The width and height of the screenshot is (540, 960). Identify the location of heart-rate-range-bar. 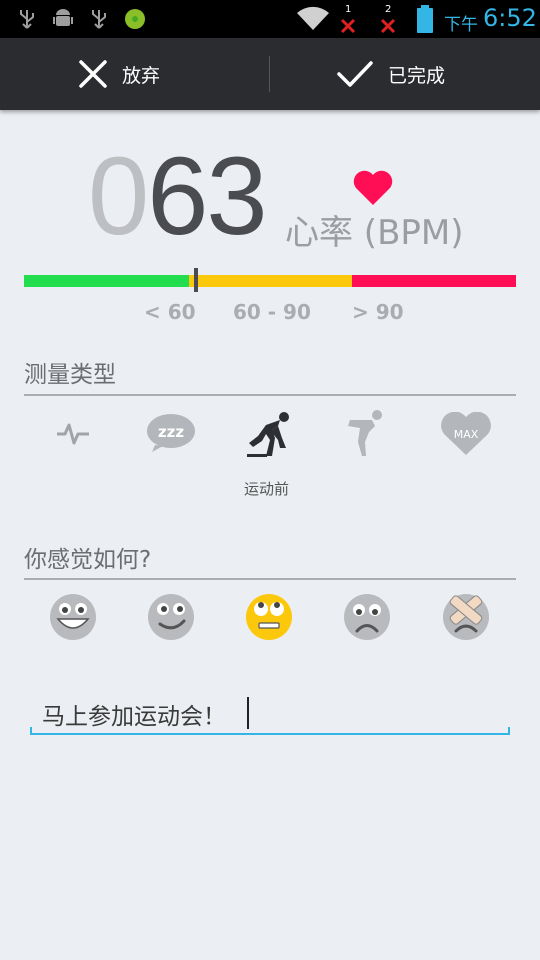
(270, 281).